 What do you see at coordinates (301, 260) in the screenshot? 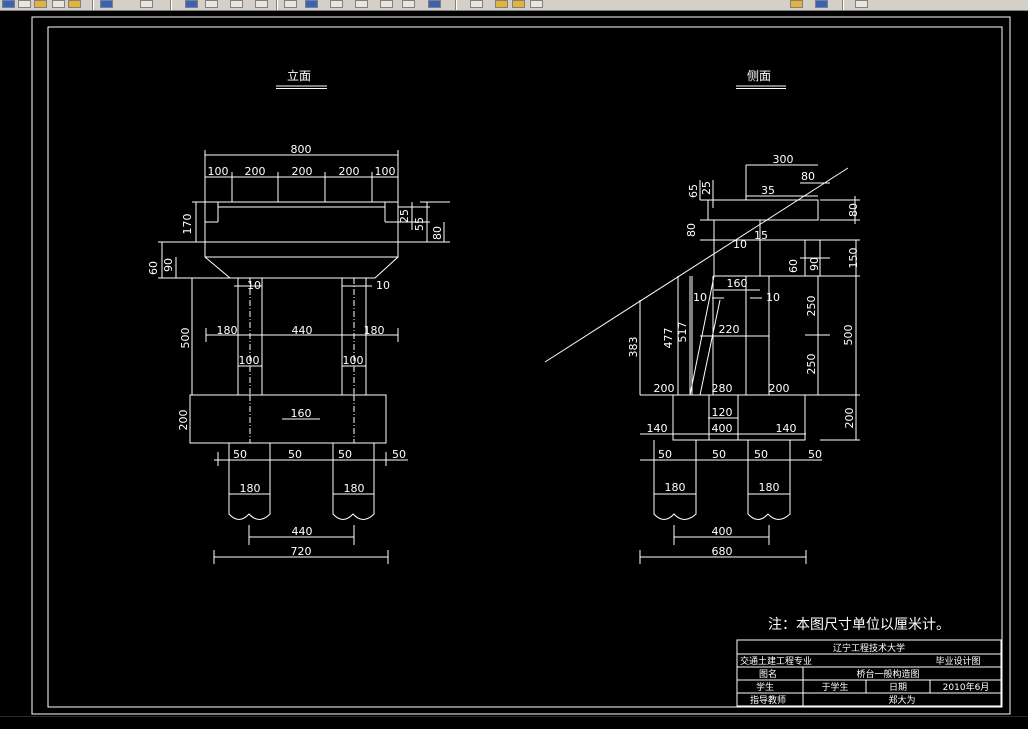
I see `front-cap-haunch` at bounding box center [301, 260].